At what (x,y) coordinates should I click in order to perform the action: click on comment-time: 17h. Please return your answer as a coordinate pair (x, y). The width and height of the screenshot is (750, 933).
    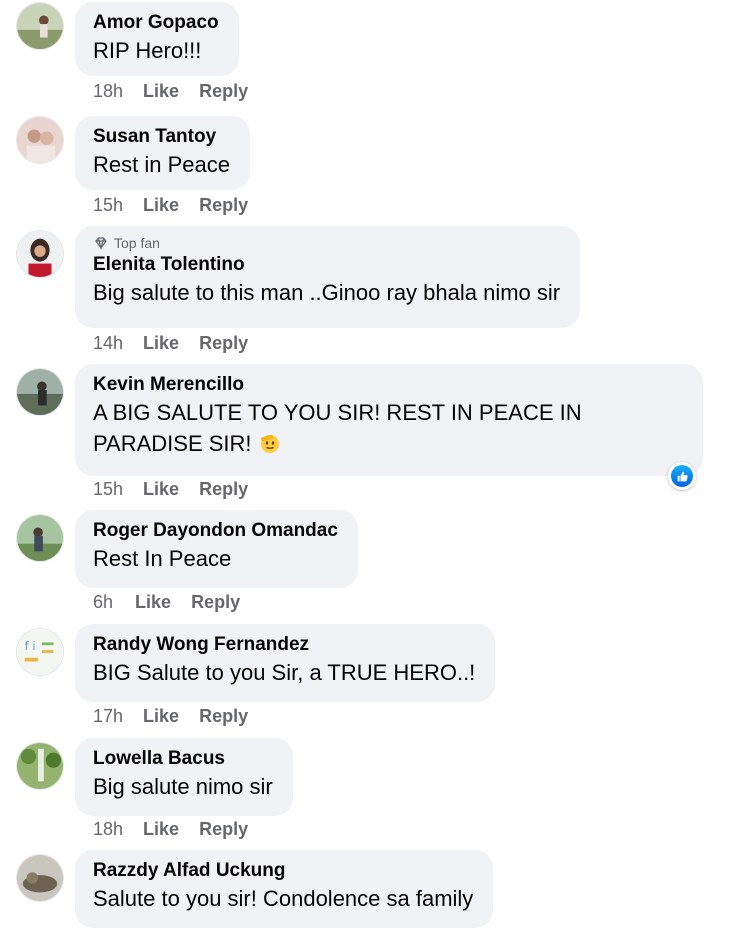
    Looking at the image, I should click on (108, 716).